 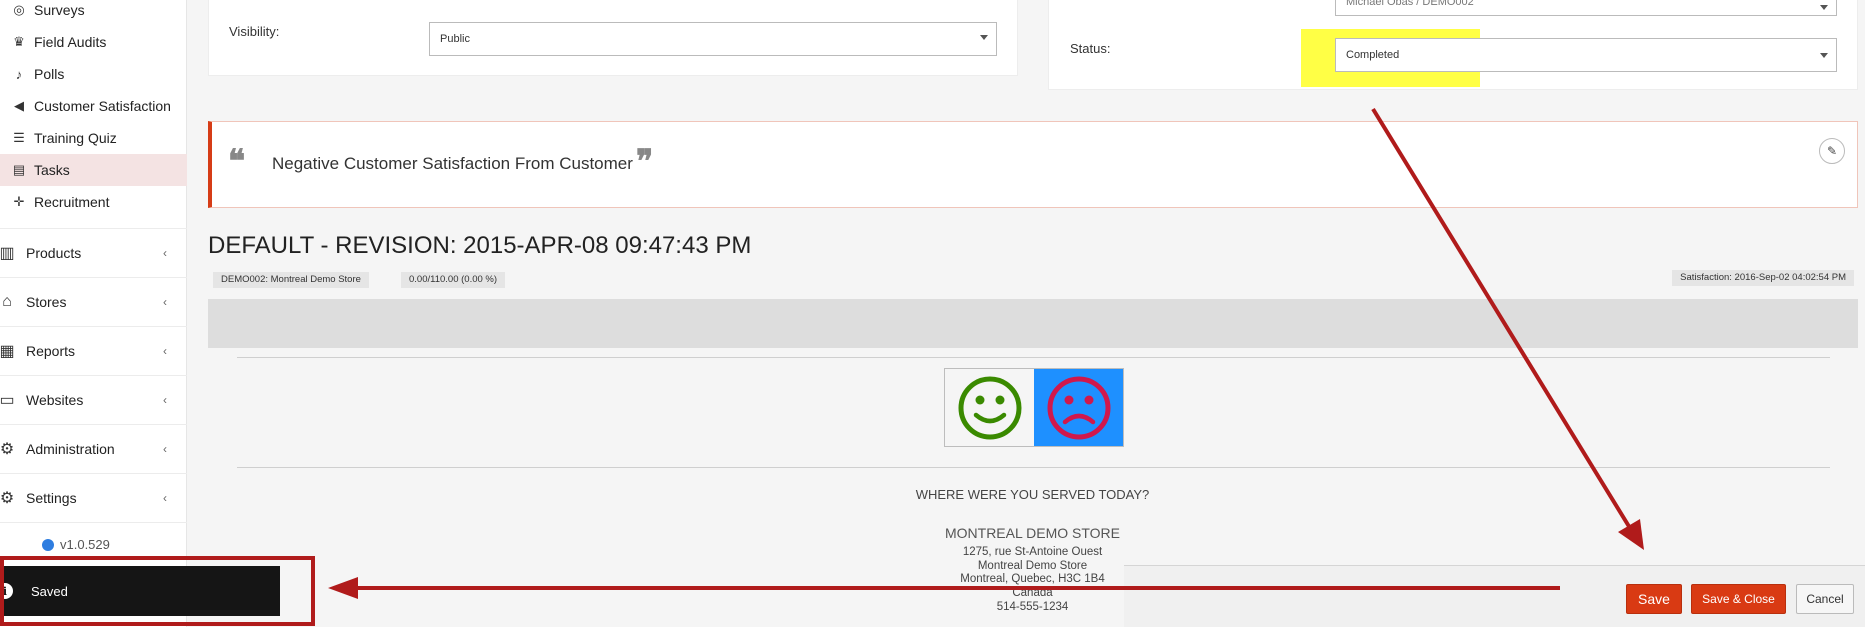 What do you see at coordinates (944, 588) in the screenshot?
I see `arrow-save-to-toast` at bounding box center [944, 588].